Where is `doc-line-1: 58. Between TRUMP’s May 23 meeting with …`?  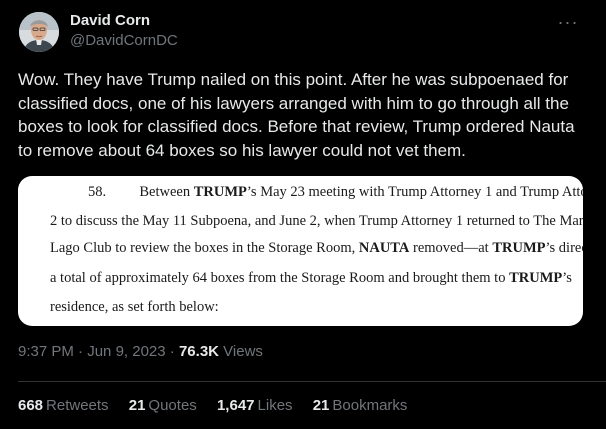 doc-line-1: 58. Between TRUMP’s May 23 meeting with … is located at coordinates (335, 192).